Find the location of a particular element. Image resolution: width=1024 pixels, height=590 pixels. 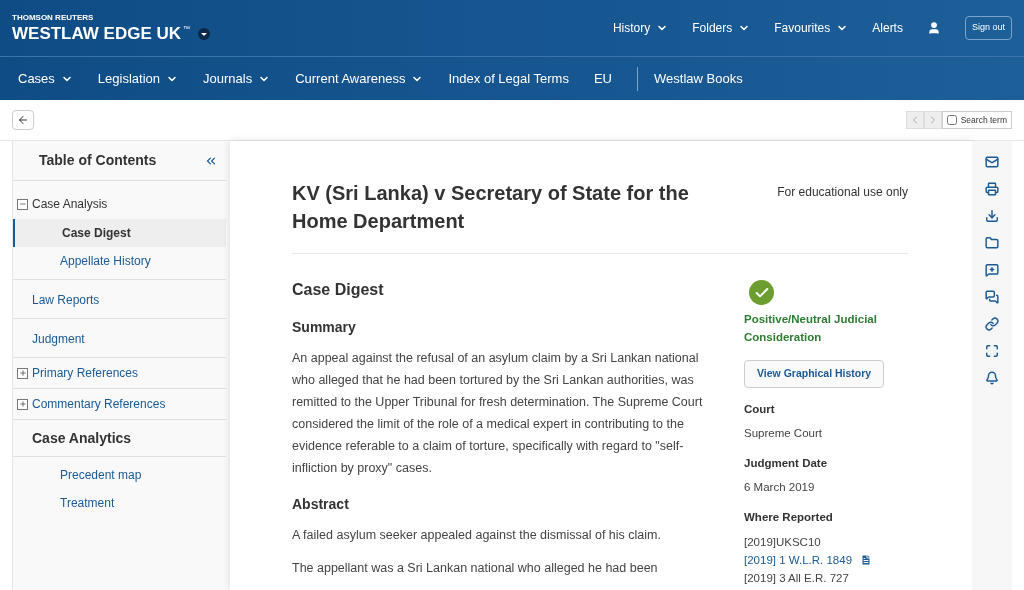

print-icon is located at coordinates (992, 189).